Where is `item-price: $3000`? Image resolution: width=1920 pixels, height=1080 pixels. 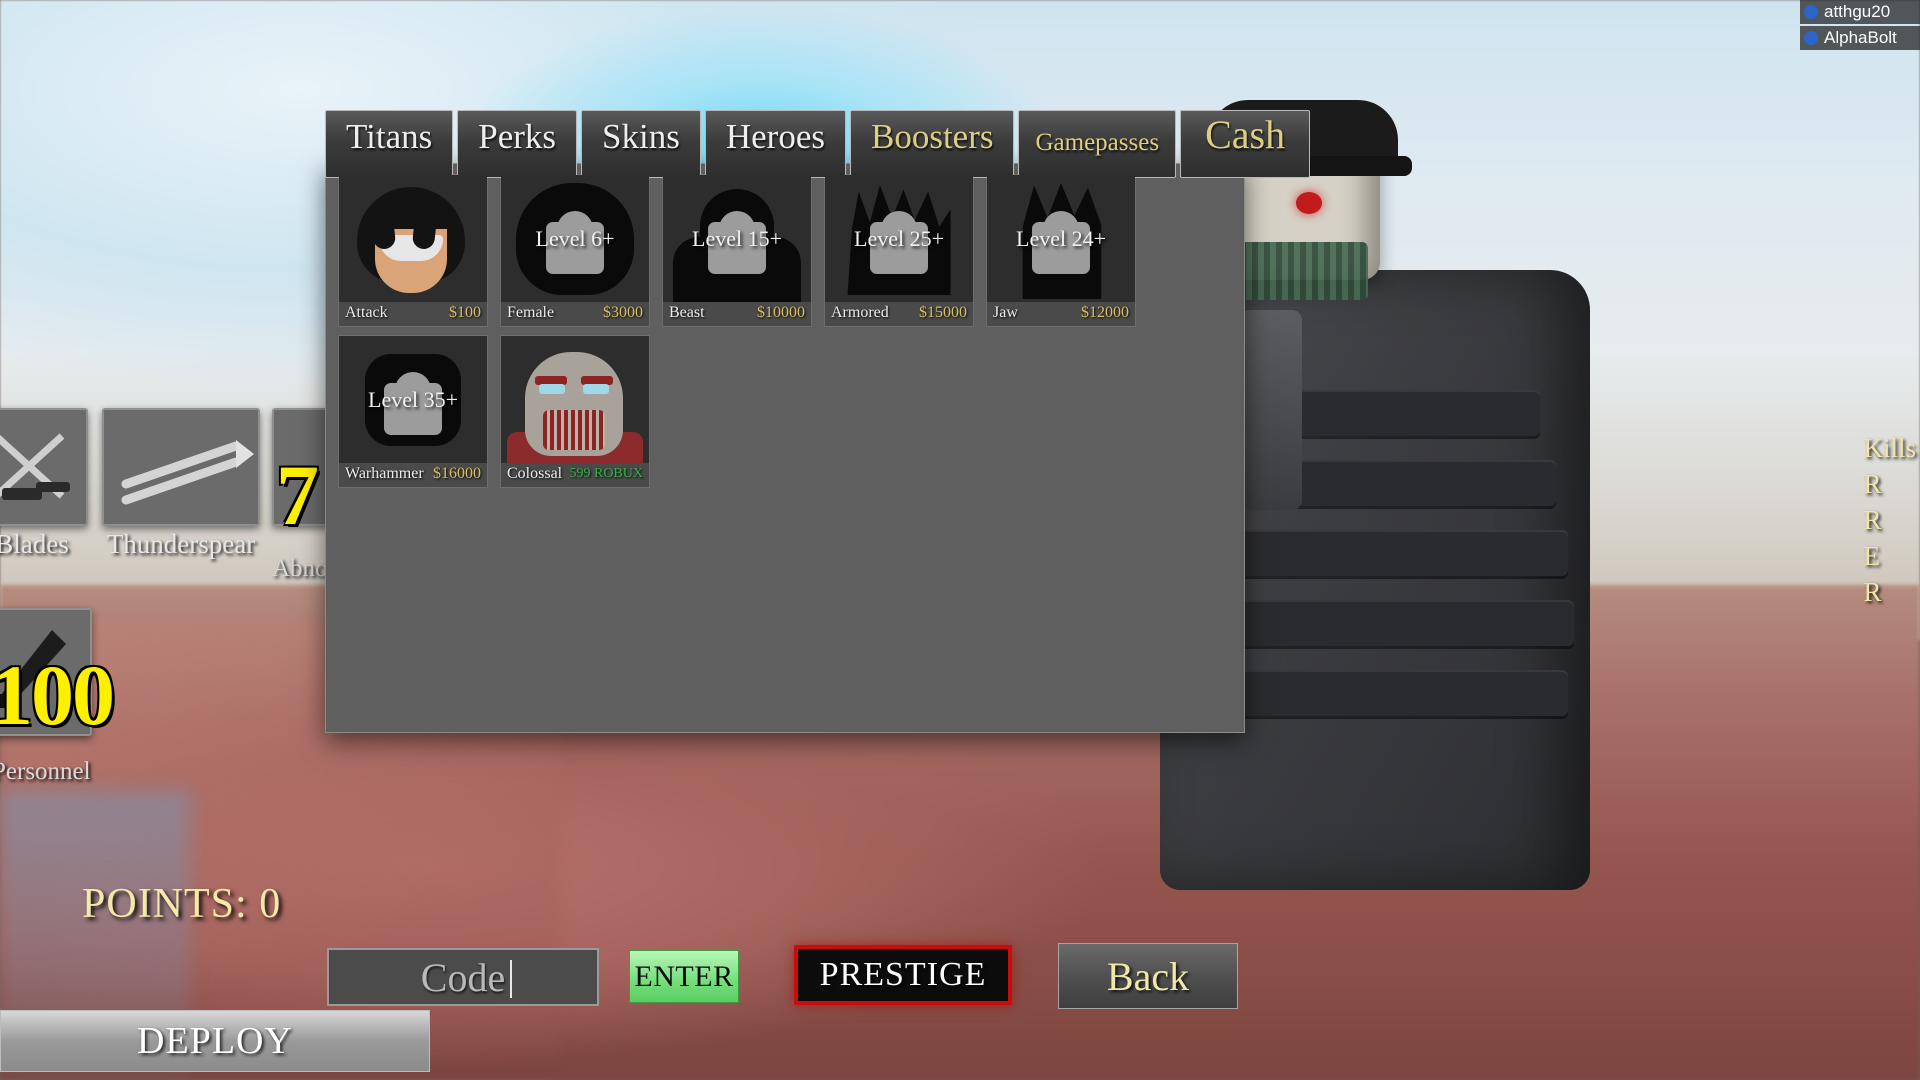 item-price: $3000 is located at coordinates (623, 312).